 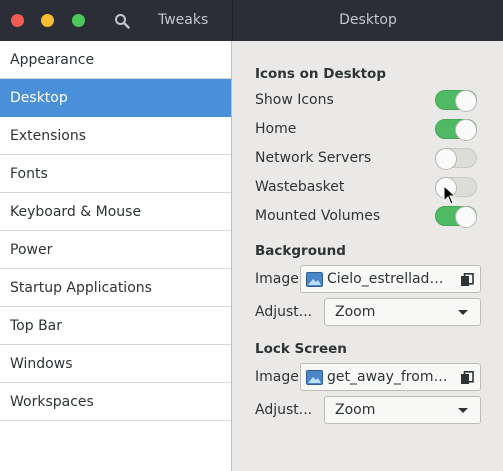 What do you see at coordinates (115, 174) in the screenshot?
I see `sidebar-item-fonts: Fonts` at bounding box center [115, 174].